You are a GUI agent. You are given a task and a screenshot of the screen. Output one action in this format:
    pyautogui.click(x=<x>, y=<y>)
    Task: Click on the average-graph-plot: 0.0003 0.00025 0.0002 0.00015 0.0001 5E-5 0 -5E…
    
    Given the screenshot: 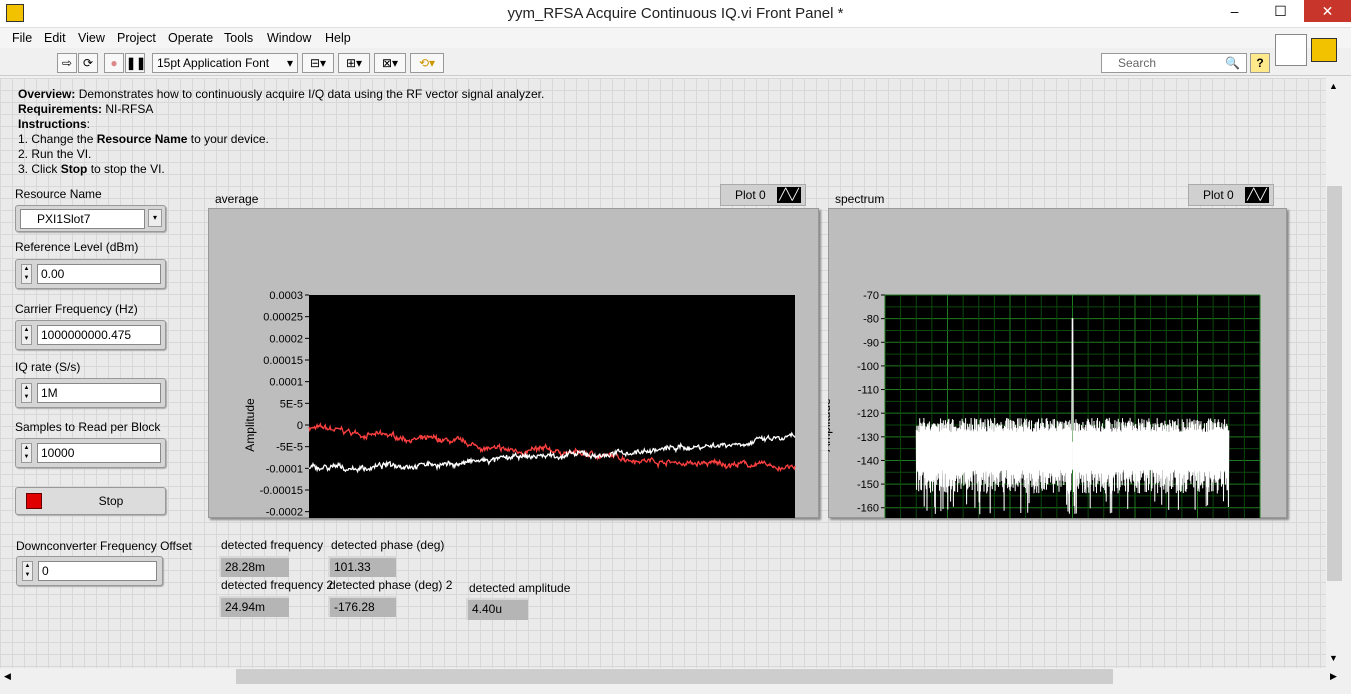 What is the action you would take?
    pyautogui.click(x=519, y=404)
    